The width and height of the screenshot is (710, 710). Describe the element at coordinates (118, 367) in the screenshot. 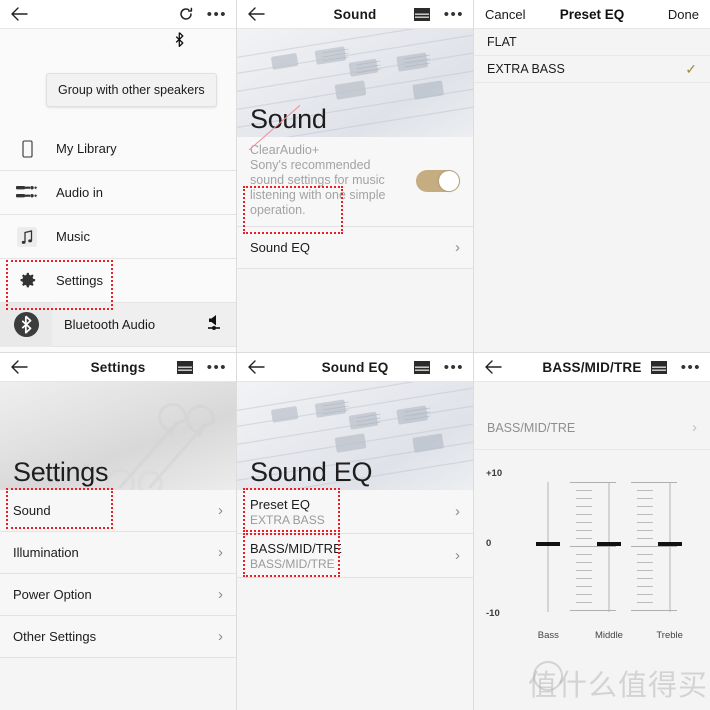

I see `settings-header: Settings •••` at that location.